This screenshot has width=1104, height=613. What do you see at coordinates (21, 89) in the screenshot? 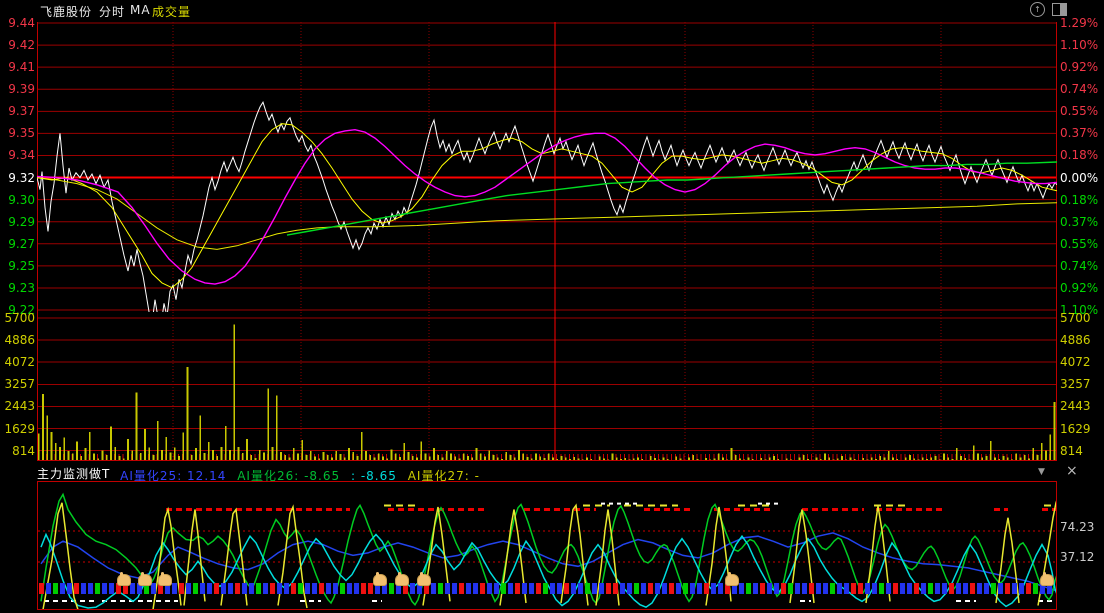
I see `axis-label: 9.39` at bounding box center [21, 89].